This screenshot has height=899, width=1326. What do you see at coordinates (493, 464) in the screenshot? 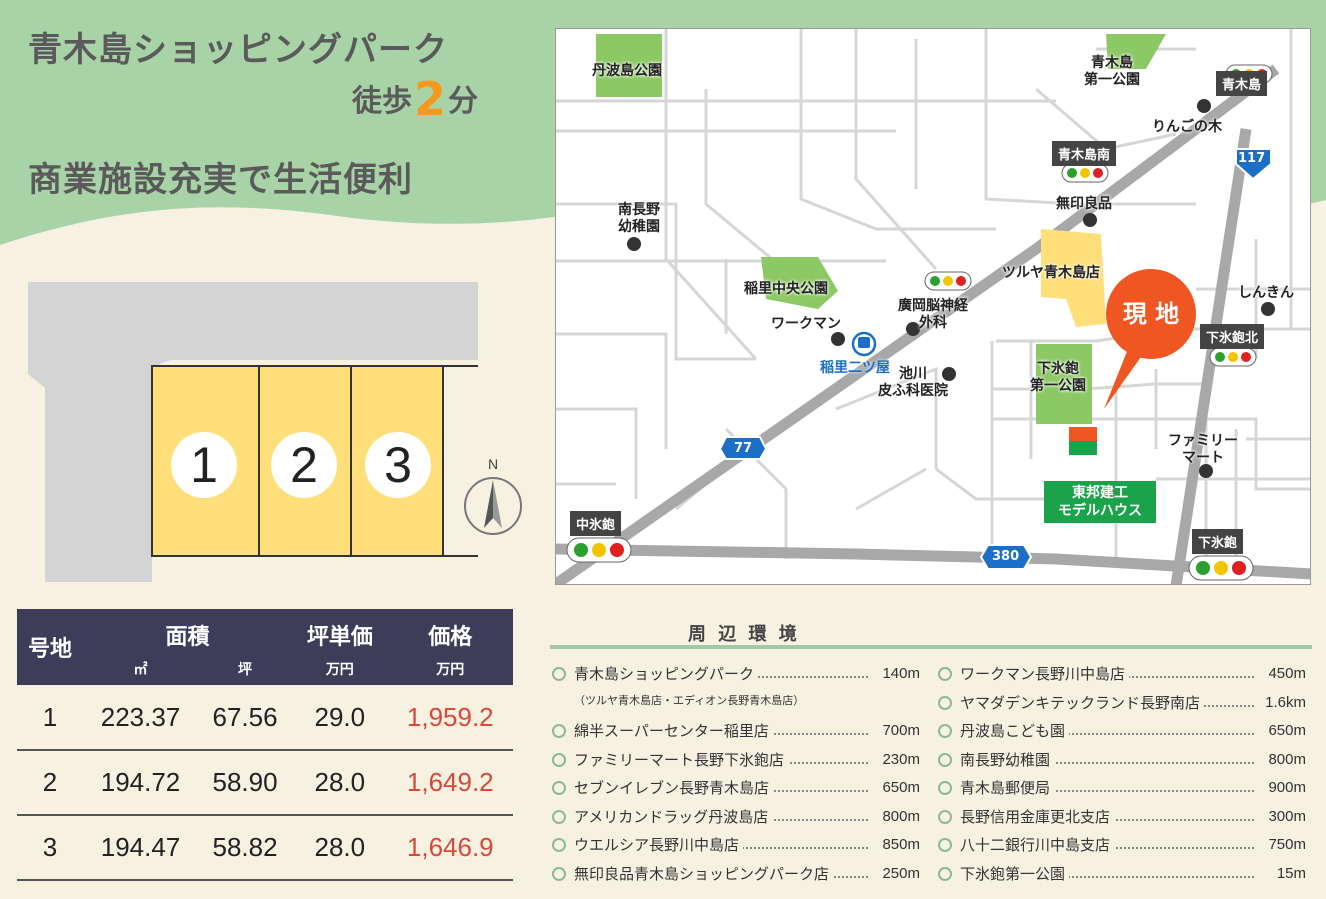
I see `compass-label: N` at bounding box center [493, 464].